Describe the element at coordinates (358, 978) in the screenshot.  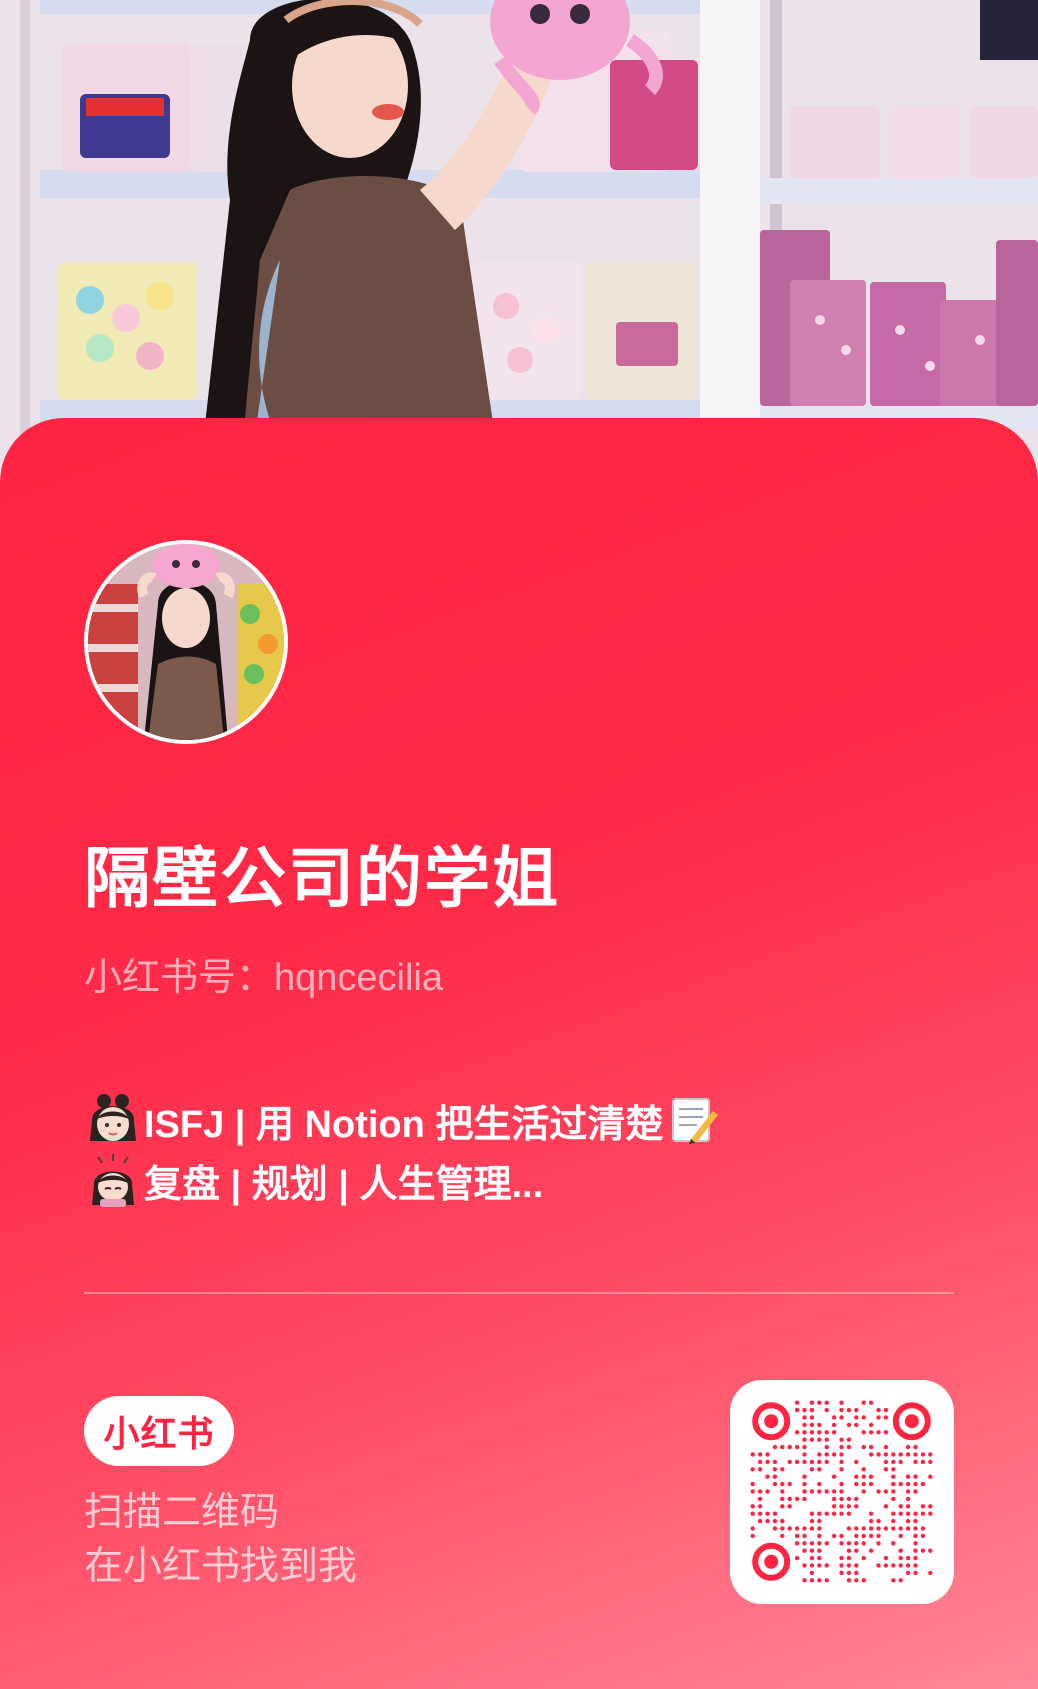
I see `account-id-value: hqncecilia` at that location.